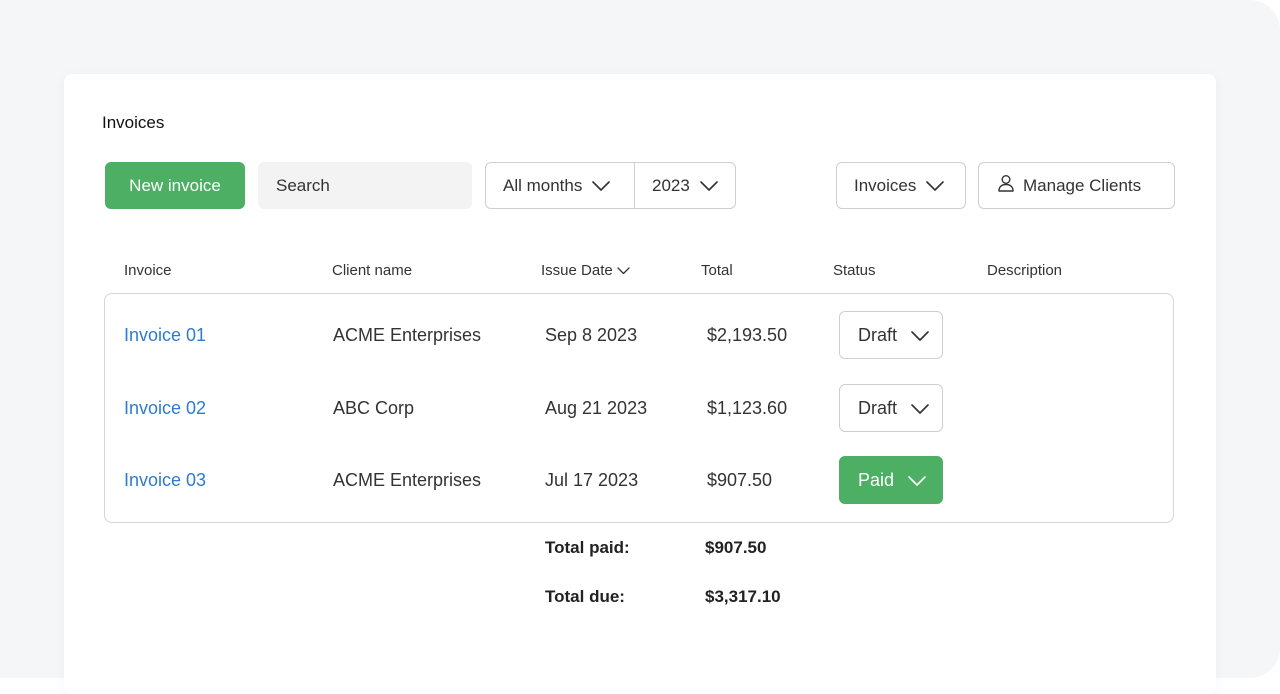 Image resolution: width=1280 pixels, height=694 pixels. Describe the element at coordinates (1025, 270) in the screenshot. I see `column-header-description: Description` at that location.